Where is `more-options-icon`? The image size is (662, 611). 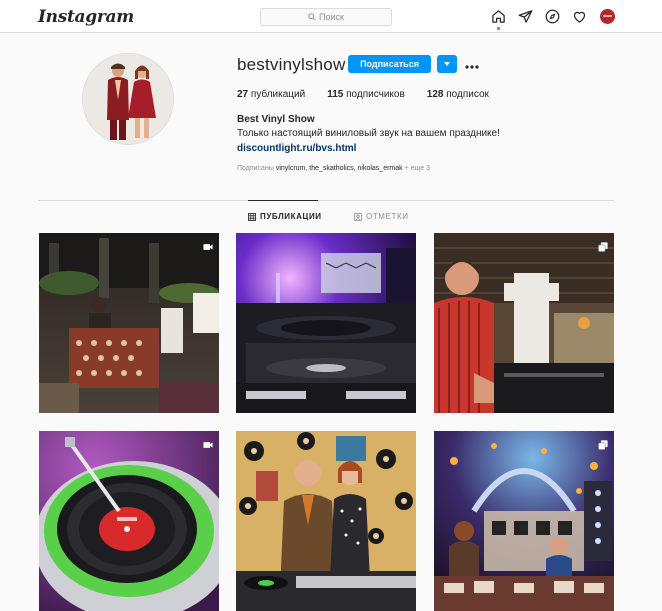 more-options-icon is located at coordinates (472, 64).